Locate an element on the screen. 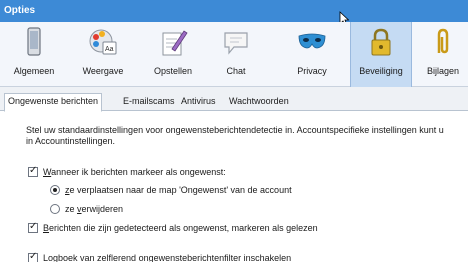 The width and height of the screenshot is (468, 262). pencil-document-icon is located at coordinates (175, 43).